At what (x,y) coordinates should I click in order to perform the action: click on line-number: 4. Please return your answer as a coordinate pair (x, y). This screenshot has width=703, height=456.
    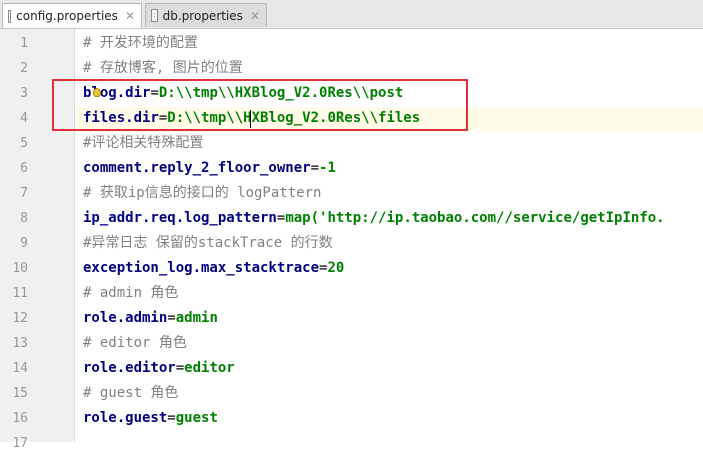
    Looking at the image, I should click on (24, 118).